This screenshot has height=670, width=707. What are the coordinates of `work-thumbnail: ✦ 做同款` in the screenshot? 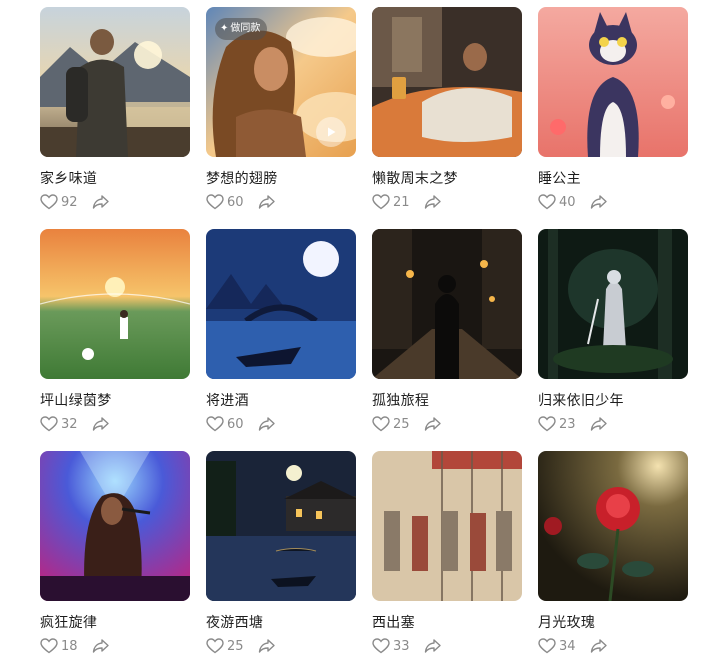 It's located at (281, 82).